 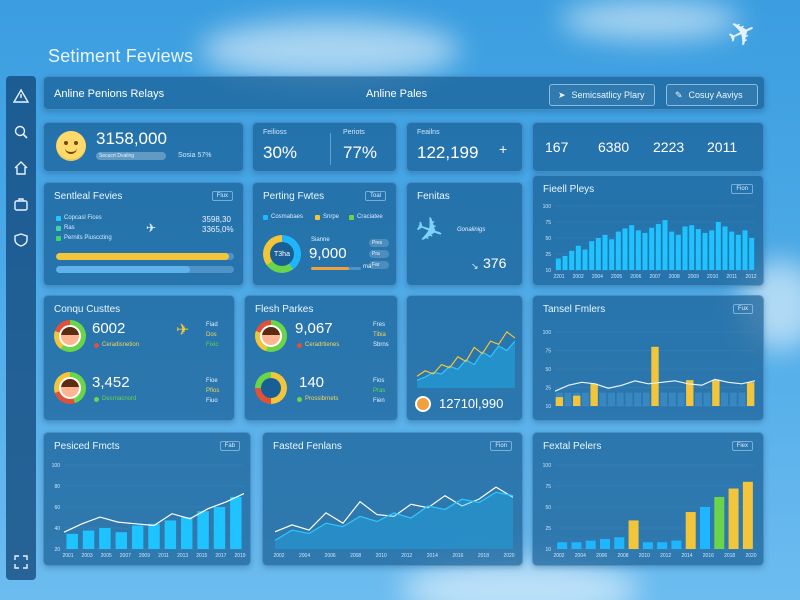 I want to click on flight-value-2: 140, so click(x=312, y=382).